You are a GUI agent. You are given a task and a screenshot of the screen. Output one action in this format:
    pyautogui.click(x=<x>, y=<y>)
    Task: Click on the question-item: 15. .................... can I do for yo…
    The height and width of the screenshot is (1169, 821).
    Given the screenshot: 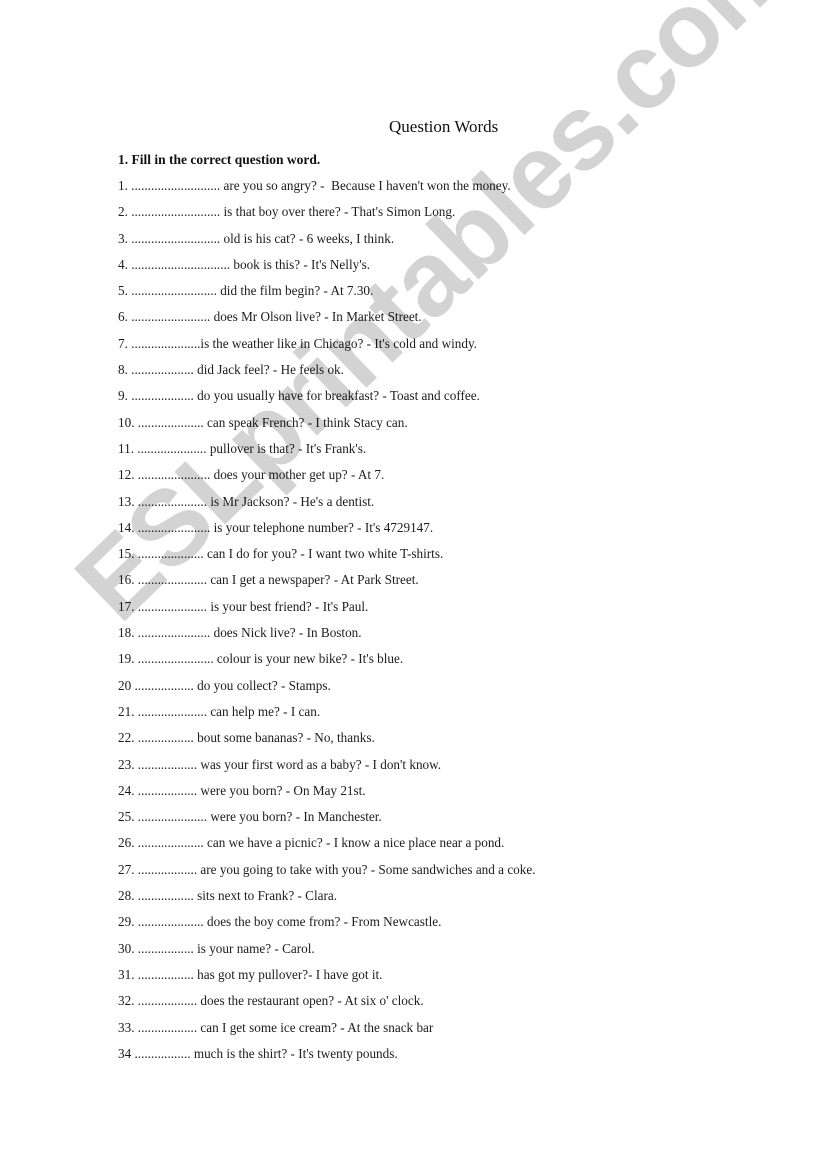 What is the action you would take?
    pyautogui.click(x=281, y=554)
    